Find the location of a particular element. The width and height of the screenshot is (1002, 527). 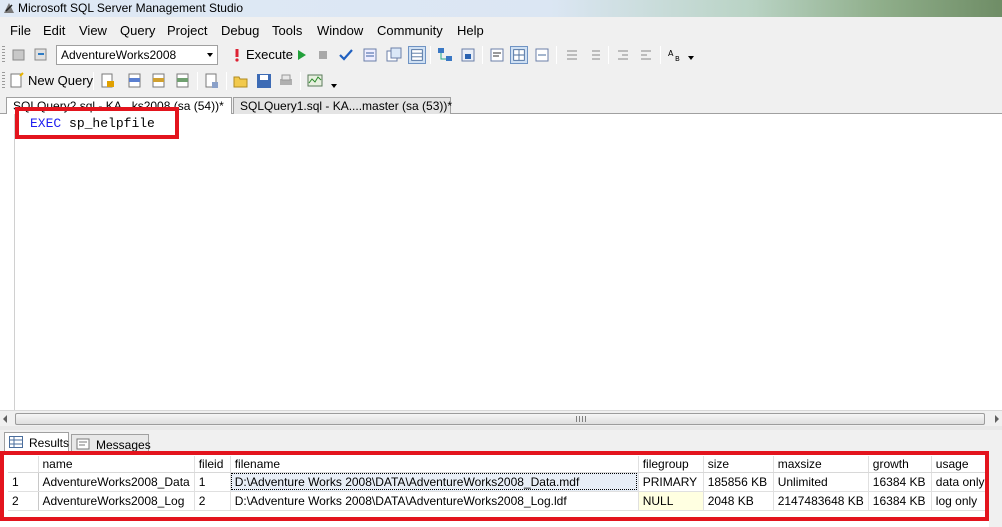

comment-icon is located at coordinates (572, 55).